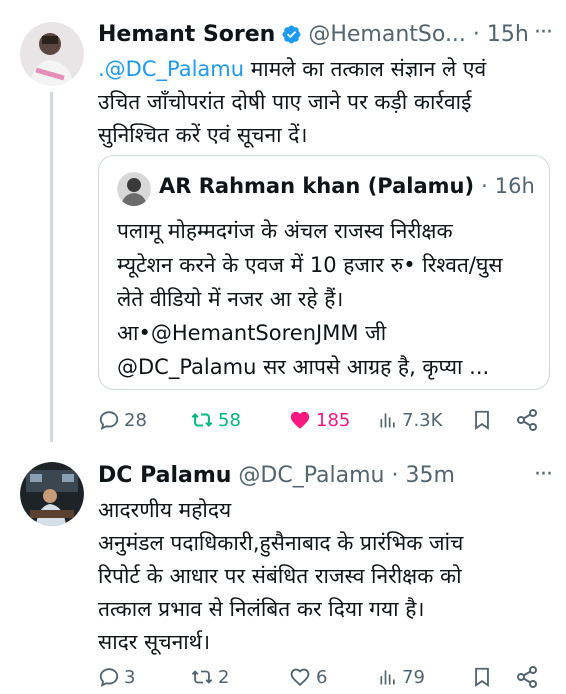 Image resolution: width=566 pixels, height=694 pixels. What do you see at coordinates (51, 267) in the screenshot?
I see `thread-line` at bounding box center [51, 267].